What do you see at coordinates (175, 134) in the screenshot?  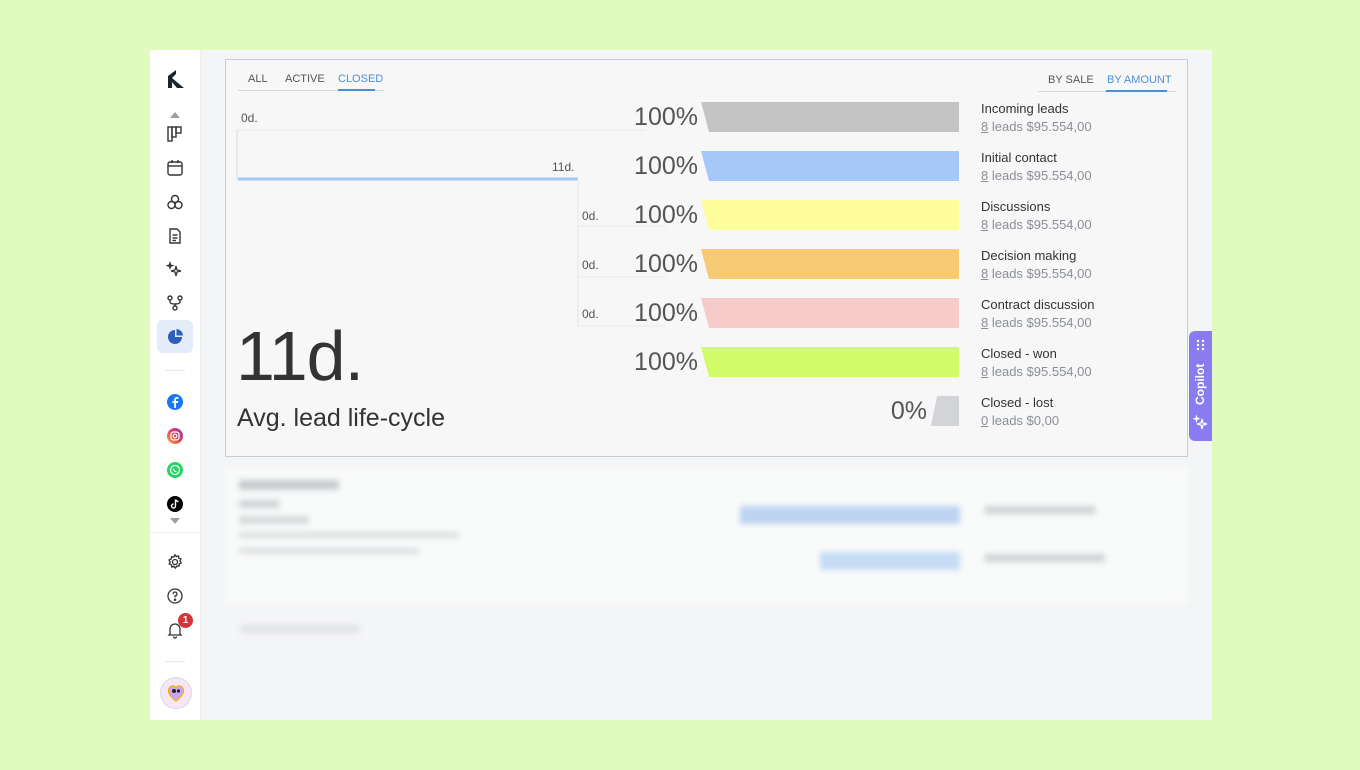 I see `pipeline-icon` at bounding box center [175, 134].